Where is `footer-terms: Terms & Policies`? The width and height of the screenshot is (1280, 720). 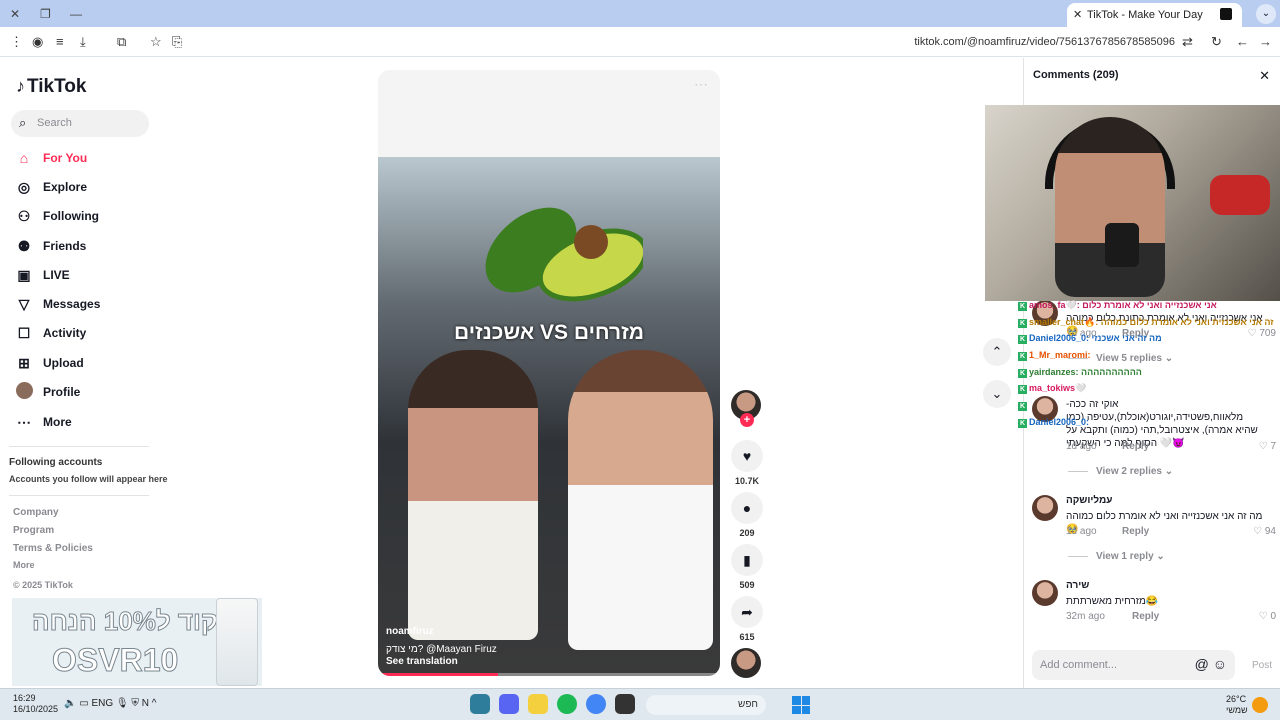 footer-terms: Terms & Policies is located at coordinates (53, 548).